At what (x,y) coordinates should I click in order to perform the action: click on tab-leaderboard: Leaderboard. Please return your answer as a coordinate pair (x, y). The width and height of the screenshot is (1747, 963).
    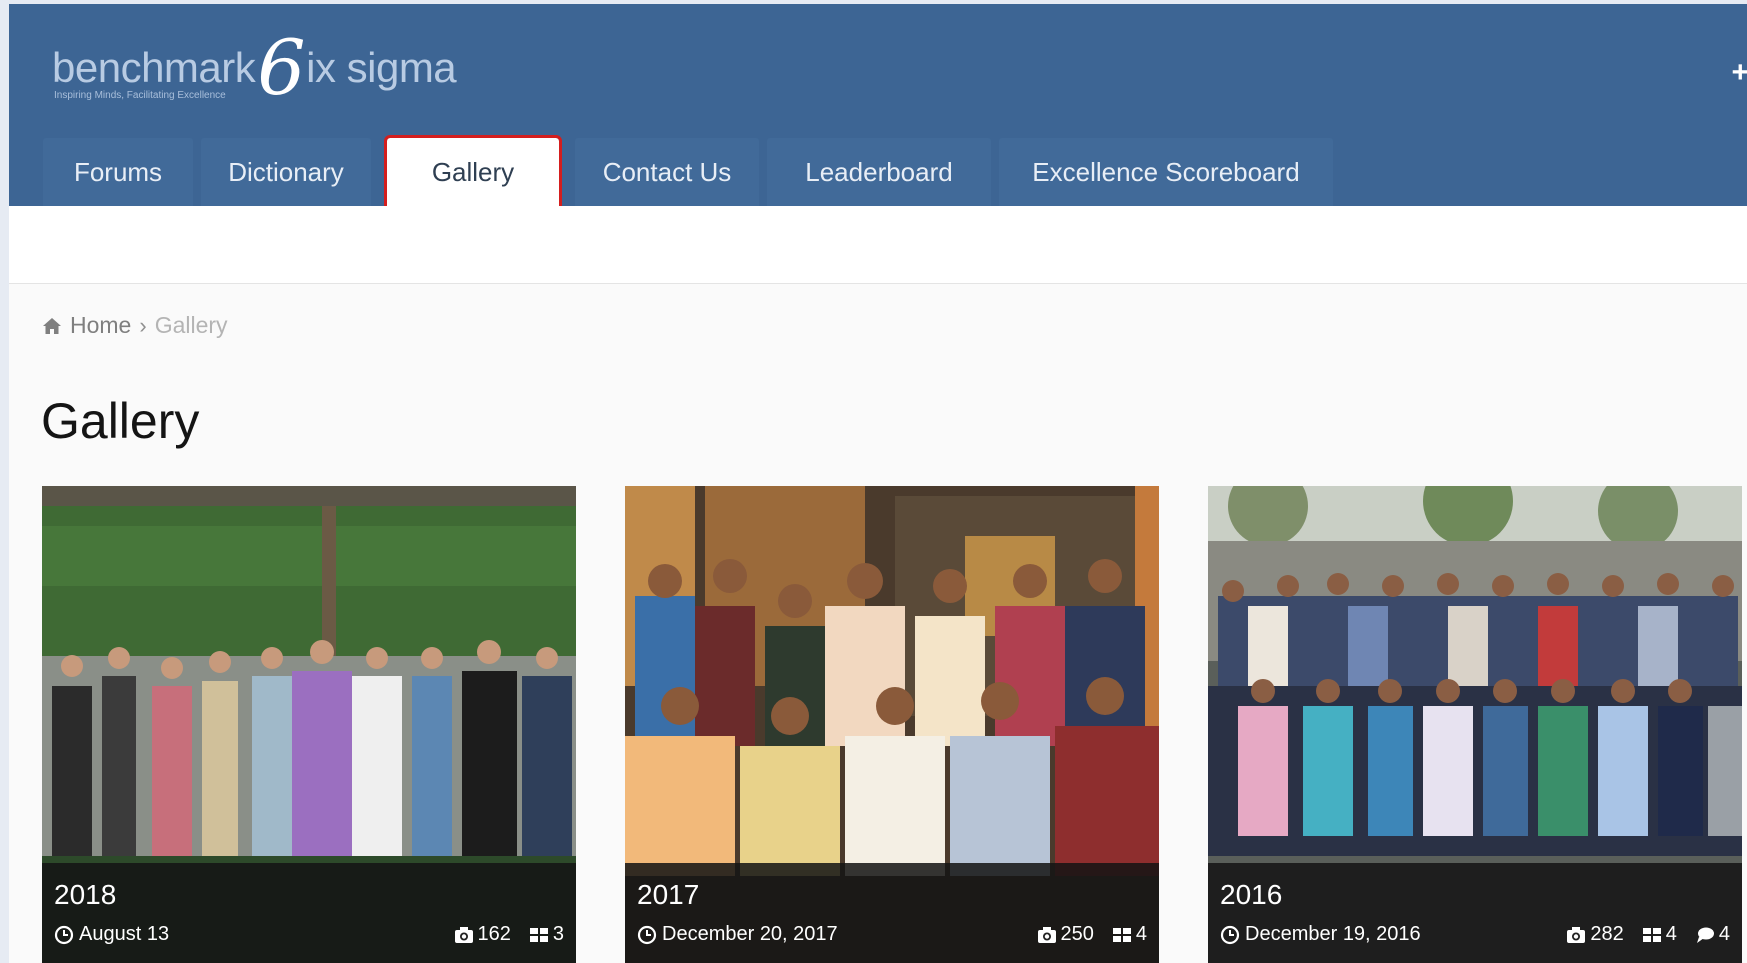
    Looking at the image, I should click on (879, 172).